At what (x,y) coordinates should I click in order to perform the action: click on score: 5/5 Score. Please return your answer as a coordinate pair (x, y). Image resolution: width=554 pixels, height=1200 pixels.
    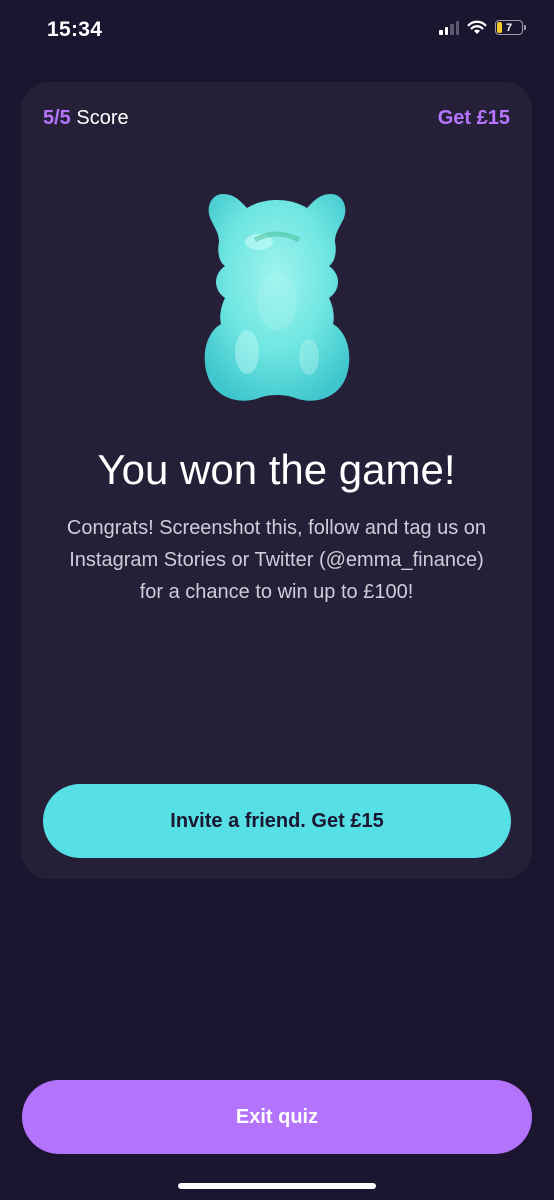
    Looking at the image, I should click on (86, 118).